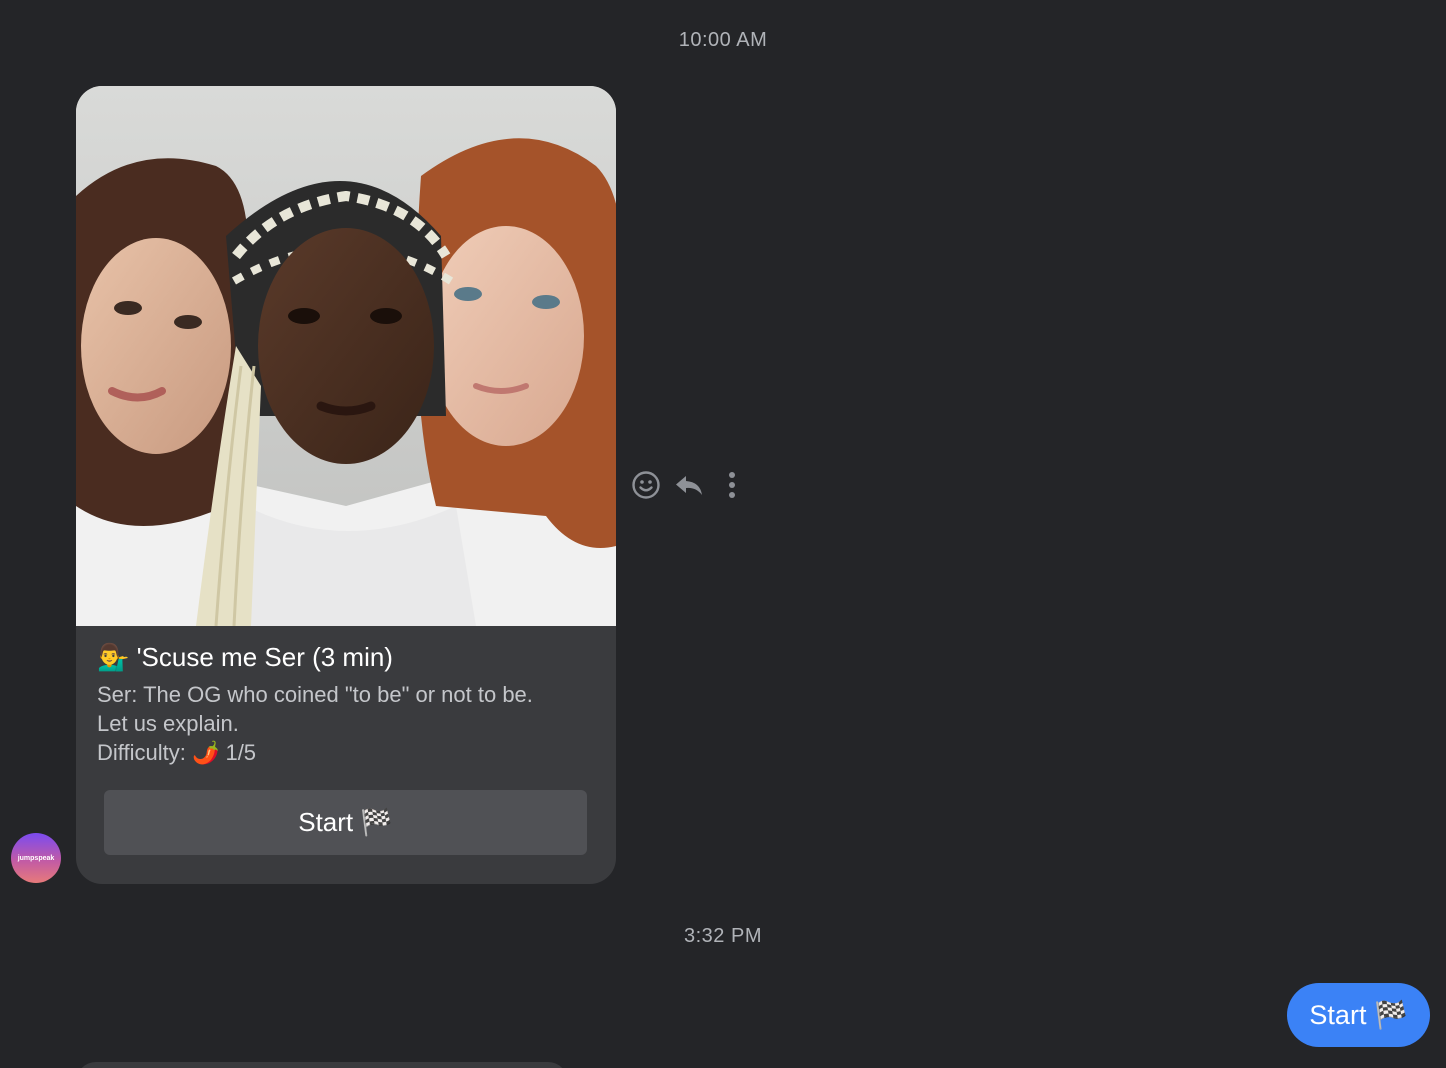  I want to click on reply-icon, so click(689, 485).